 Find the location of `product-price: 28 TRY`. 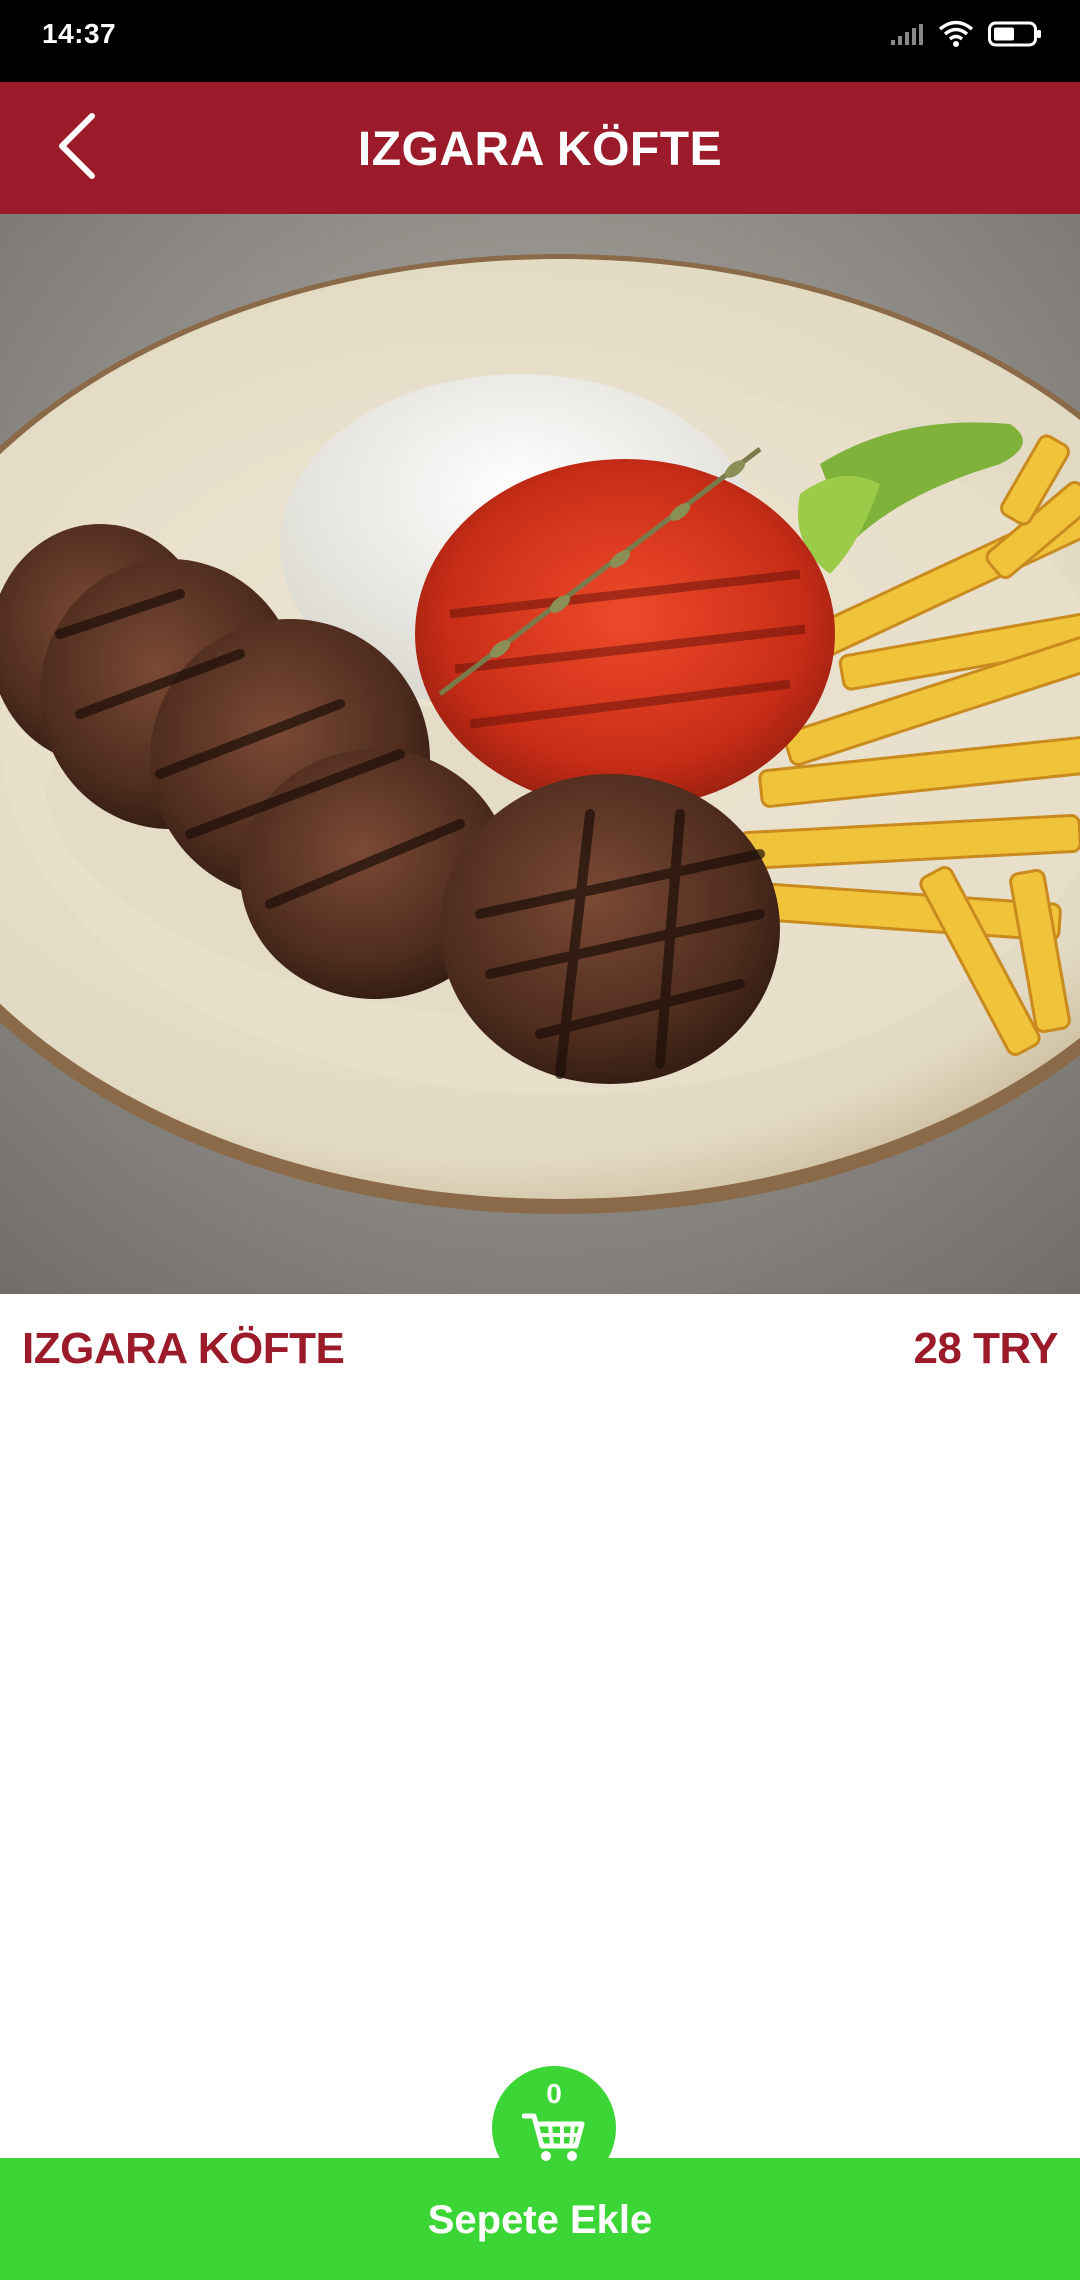

product-price: 28 TRY is located at coordinates (985, 1348).